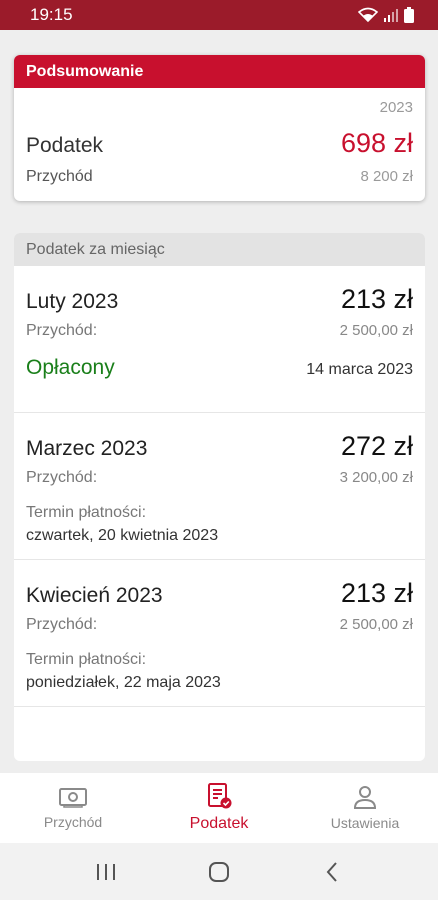  Describe the element at coordinates (219, 299) in the screenshot. I see `month-title-row: Luty 2023 213 zł` at that location.